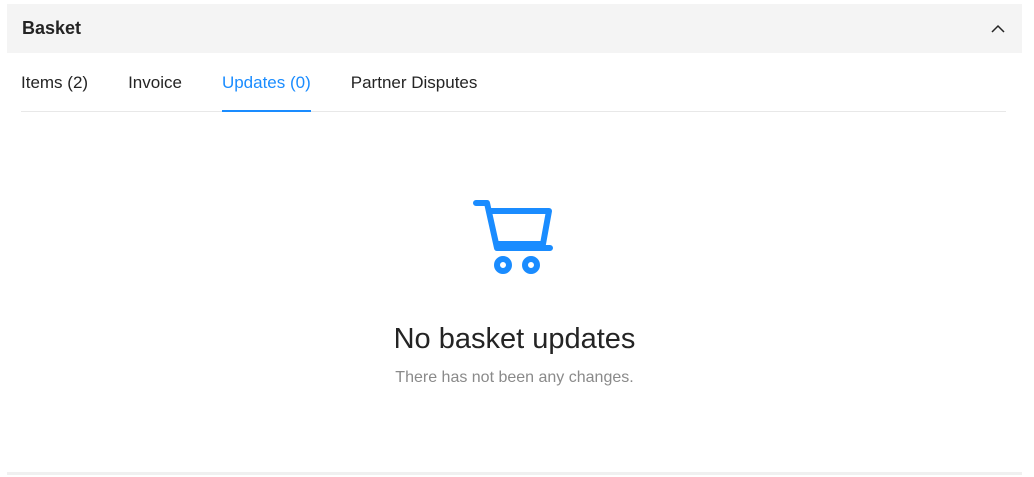 Image resolution: width=1034 pixels, height=477 pixels. Describe the element at coordinates (52, 28) in the screenshot. I see `panel-title: Basket` at that location.